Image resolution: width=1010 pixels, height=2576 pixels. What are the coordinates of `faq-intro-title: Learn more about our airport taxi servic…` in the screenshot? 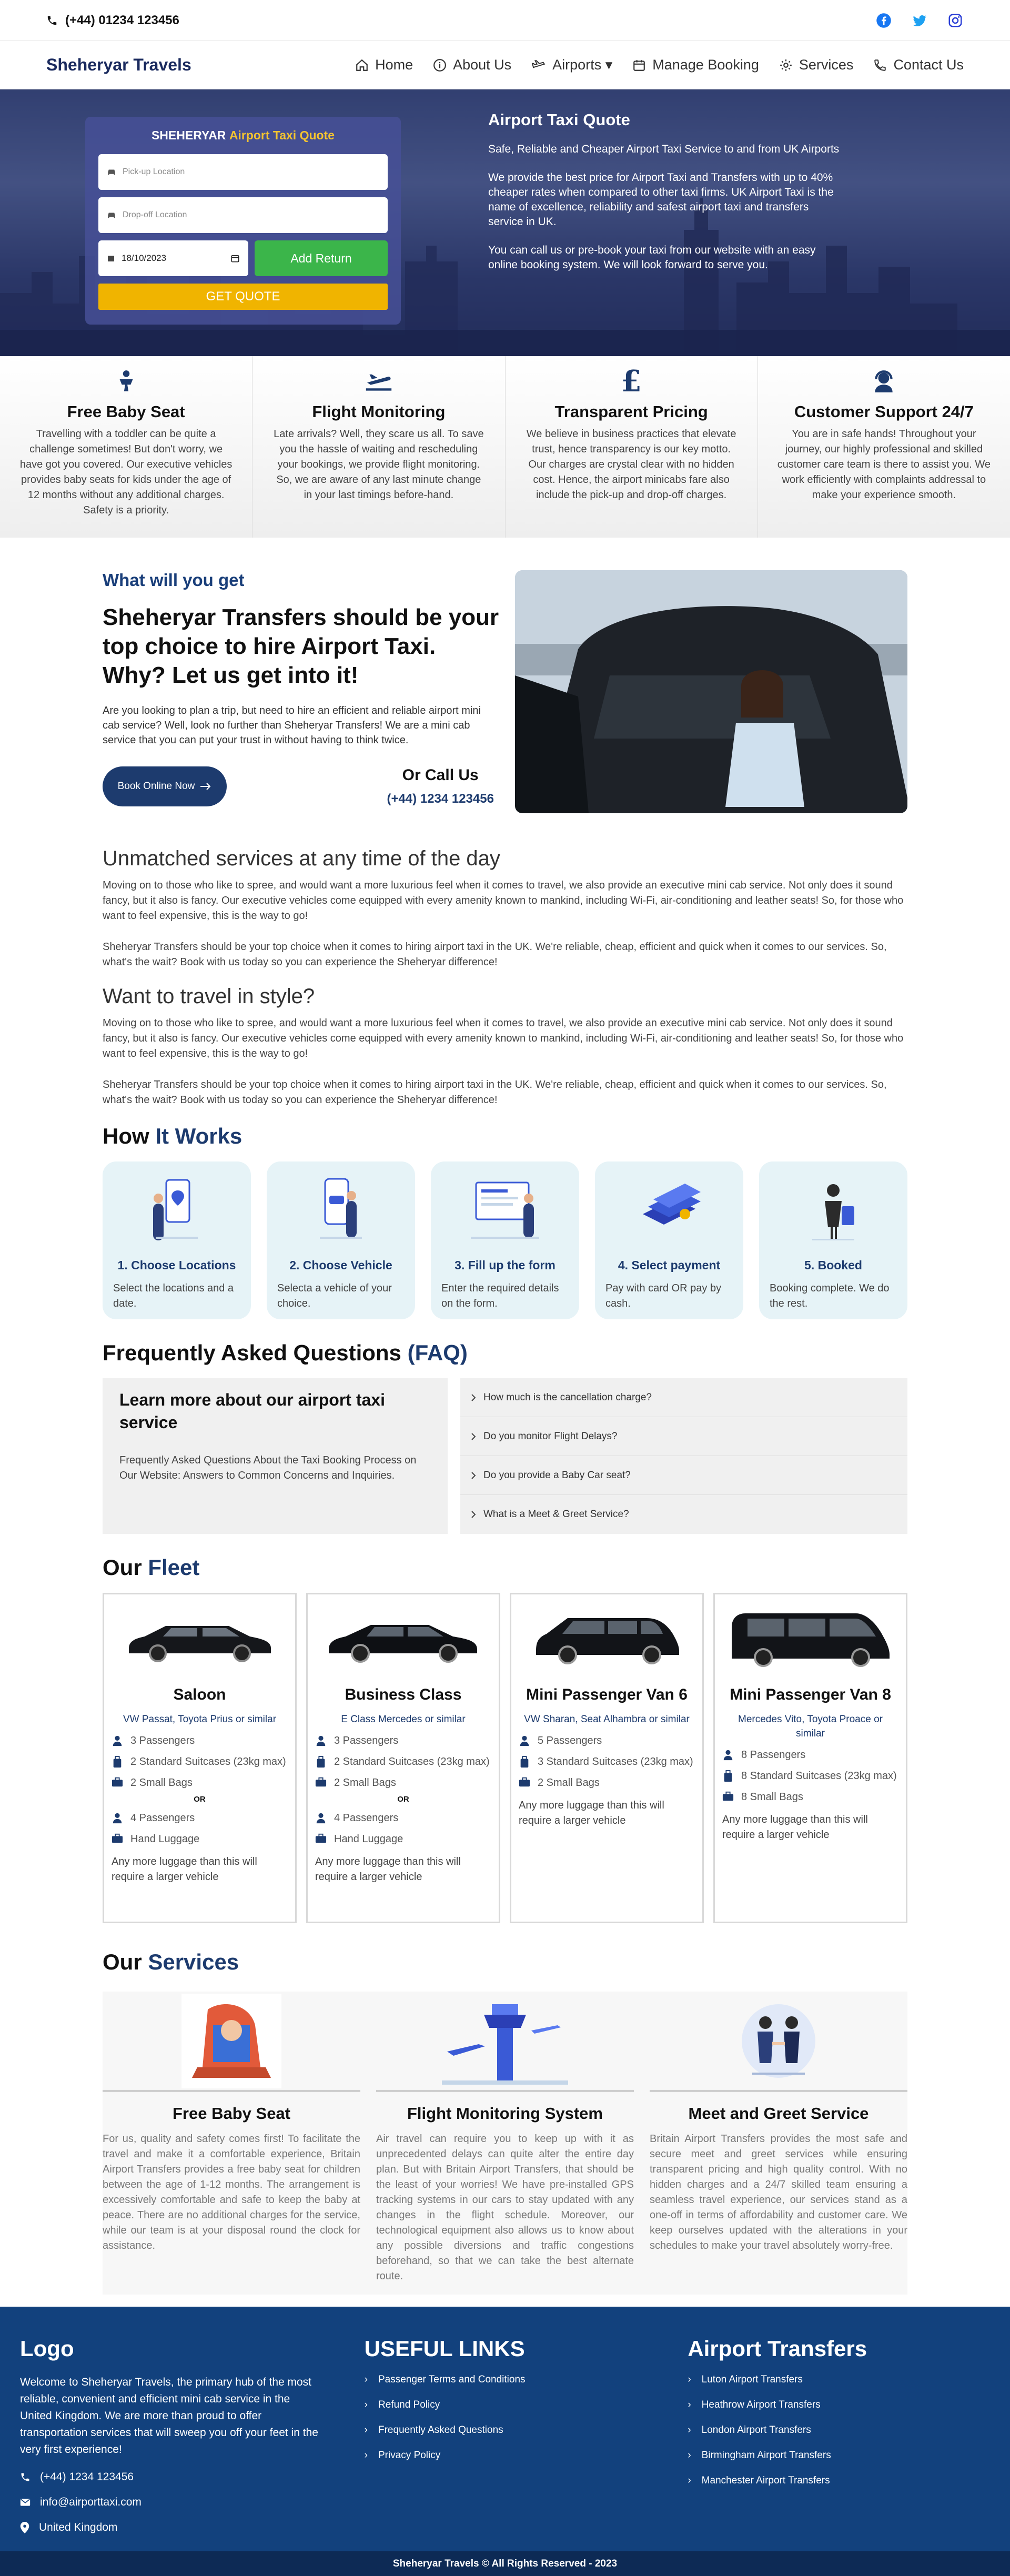 It's located at (252, 1411).